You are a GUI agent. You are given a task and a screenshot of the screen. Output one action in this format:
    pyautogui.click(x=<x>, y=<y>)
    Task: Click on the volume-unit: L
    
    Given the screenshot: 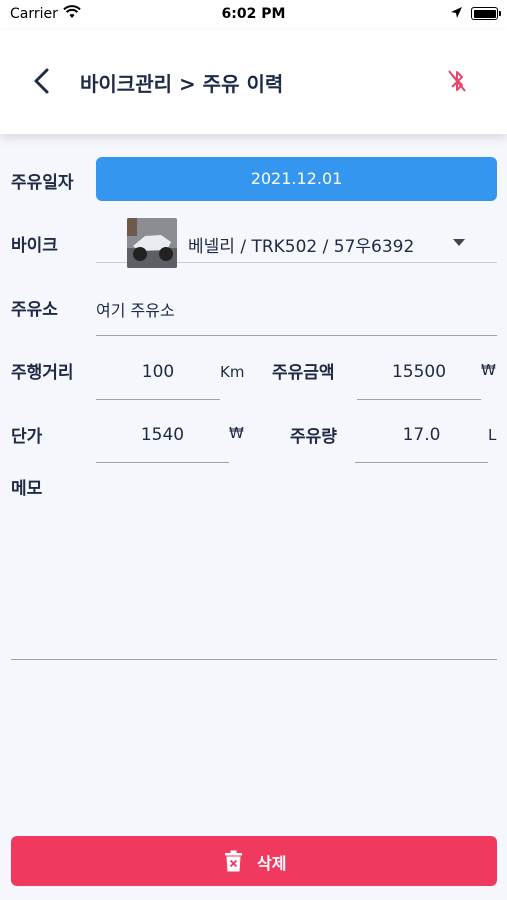 What is the action you would take?
    pyautogui.click(x=492, y=435)
    